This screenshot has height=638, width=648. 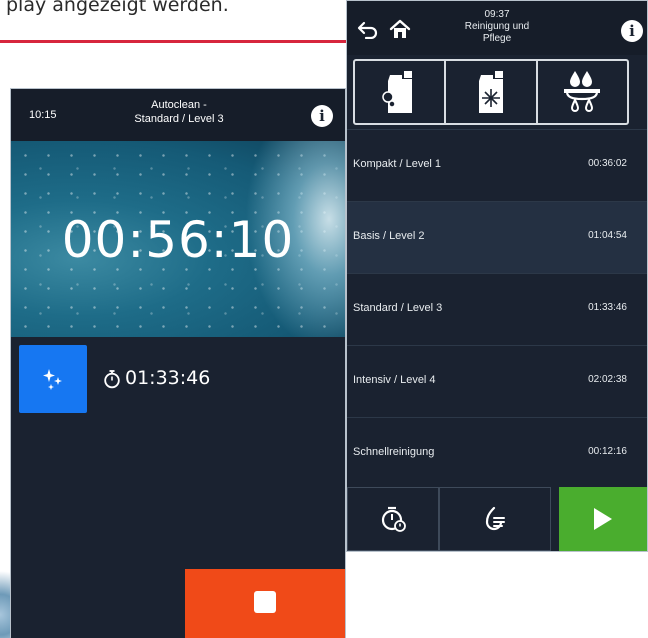 What do you see at coordinates (179, 112) in the screenshot?
I see `screen-title: Autoclean - Standard / Level 3` at bounding box center [179, 112].